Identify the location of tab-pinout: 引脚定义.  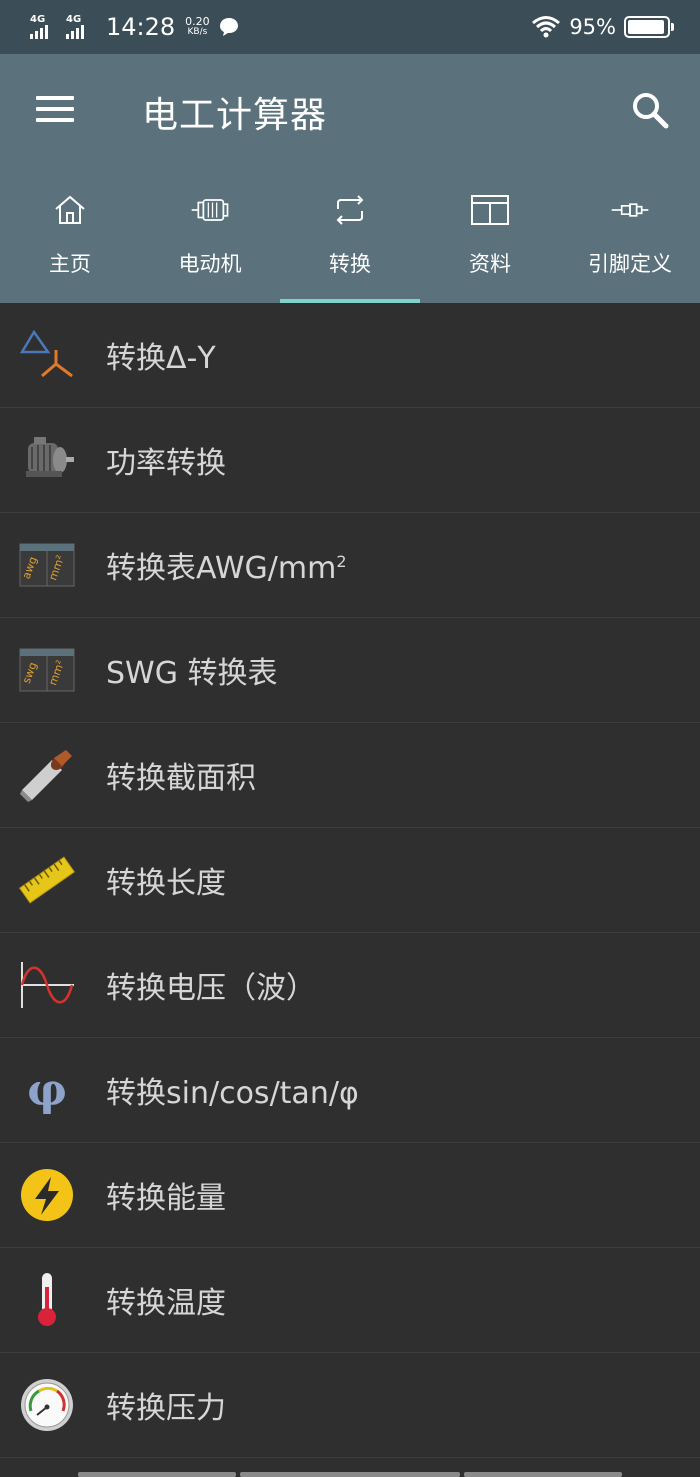
(630, 234).